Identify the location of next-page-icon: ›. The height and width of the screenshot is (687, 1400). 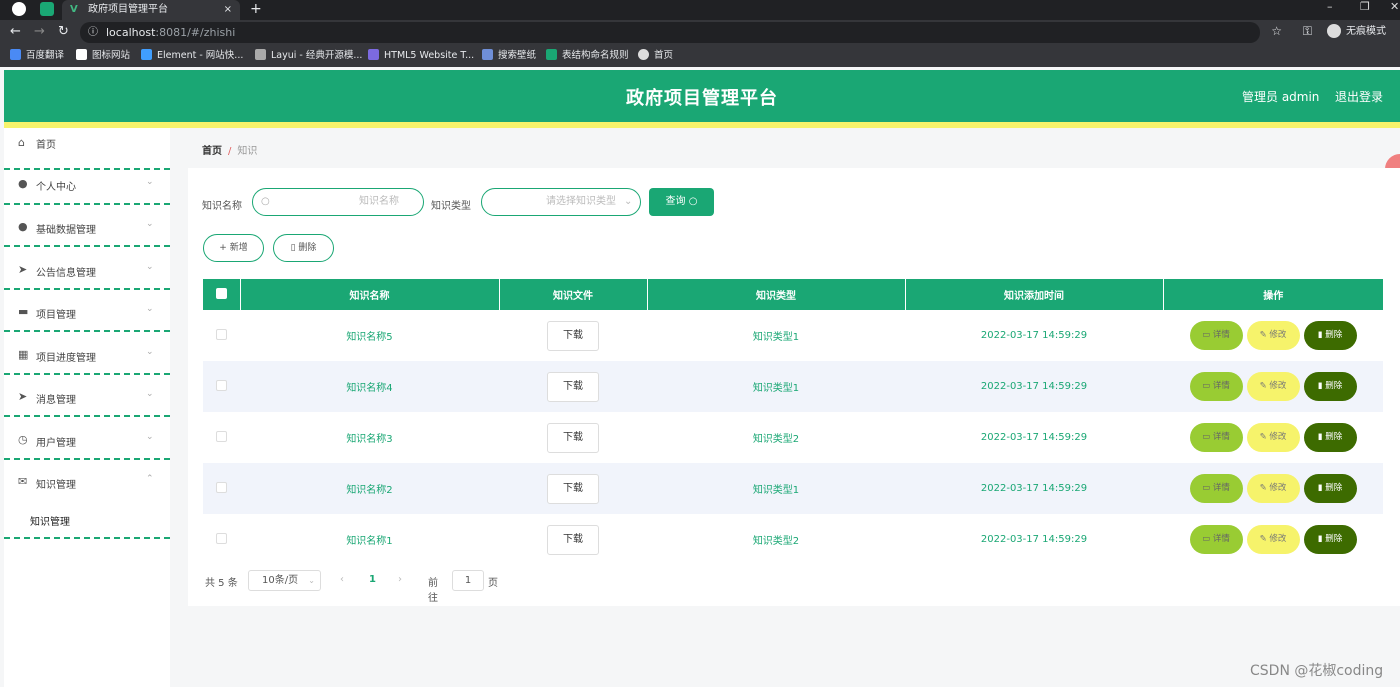
(400, 579).